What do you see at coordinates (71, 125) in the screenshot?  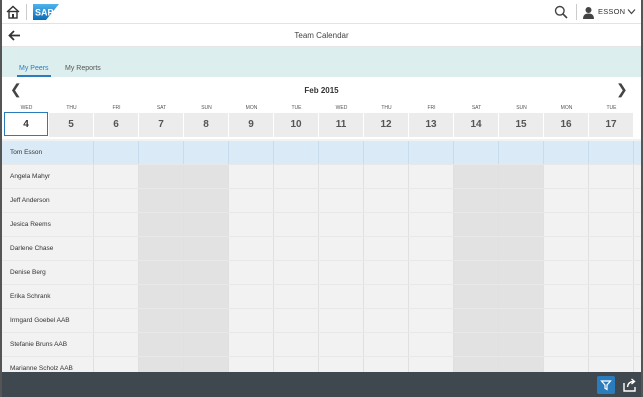 I see `day-cell: 5` at bounding box center [71, 125].